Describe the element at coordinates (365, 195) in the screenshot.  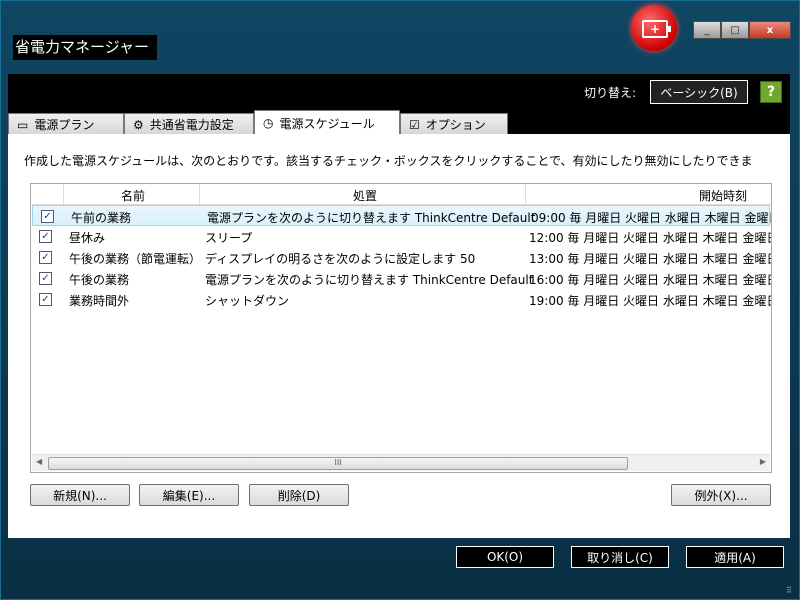
I see `column-action: 処置` at that location.